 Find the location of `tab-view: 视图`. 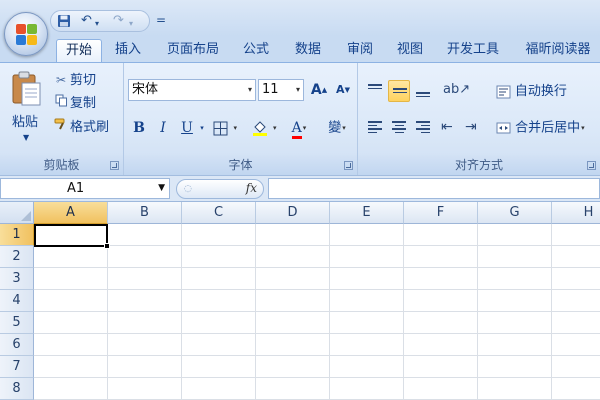

tab-view: 视图 is located at coordinates (410, 50).